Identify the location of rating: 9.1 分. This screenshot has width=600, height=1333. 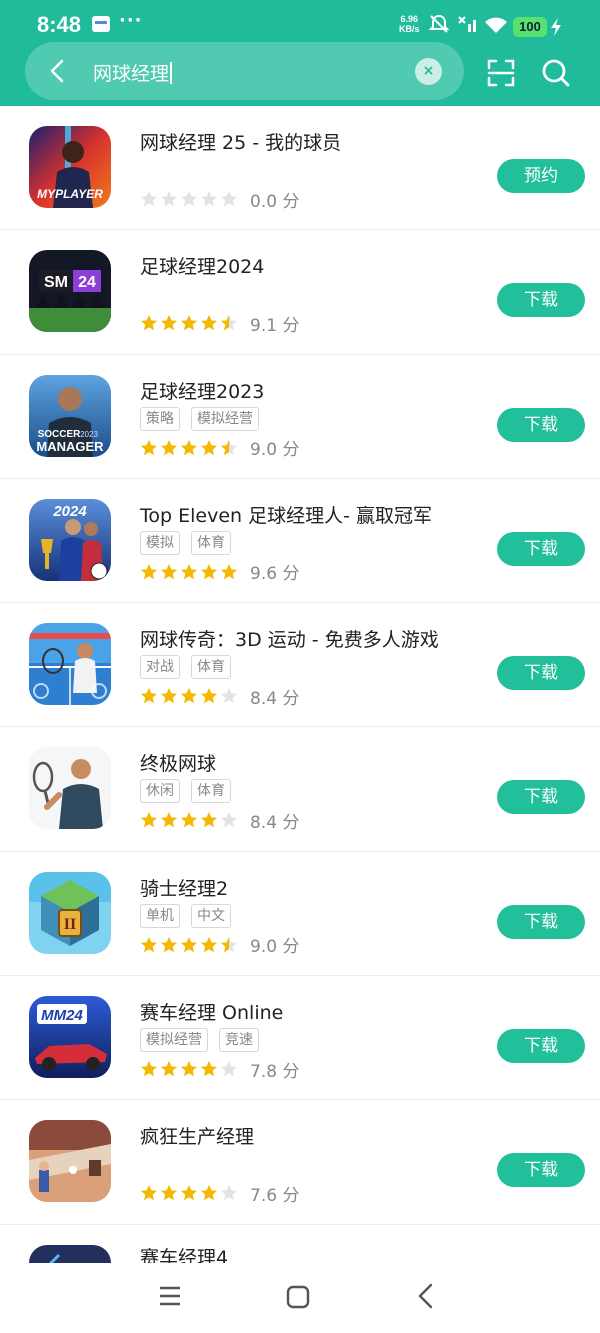
(220, 324).